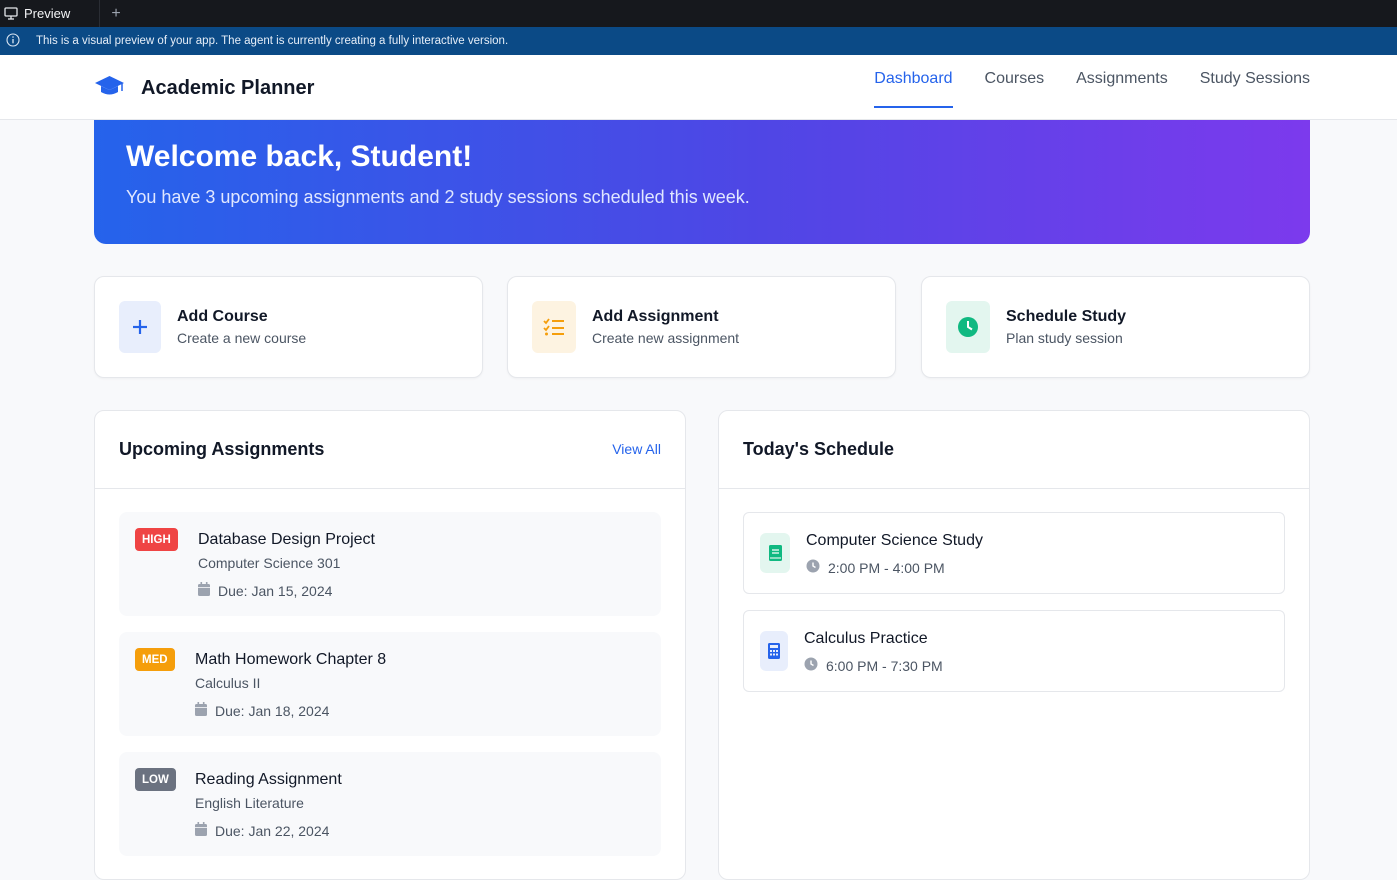  I want to click on preview-tab-label: Preview, so click(47, 13).